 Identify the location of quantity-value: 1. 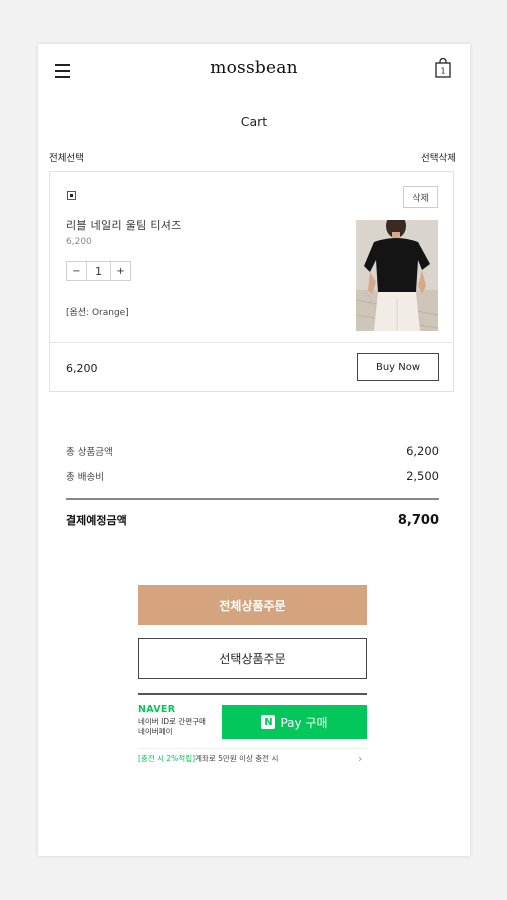
(98, 271).